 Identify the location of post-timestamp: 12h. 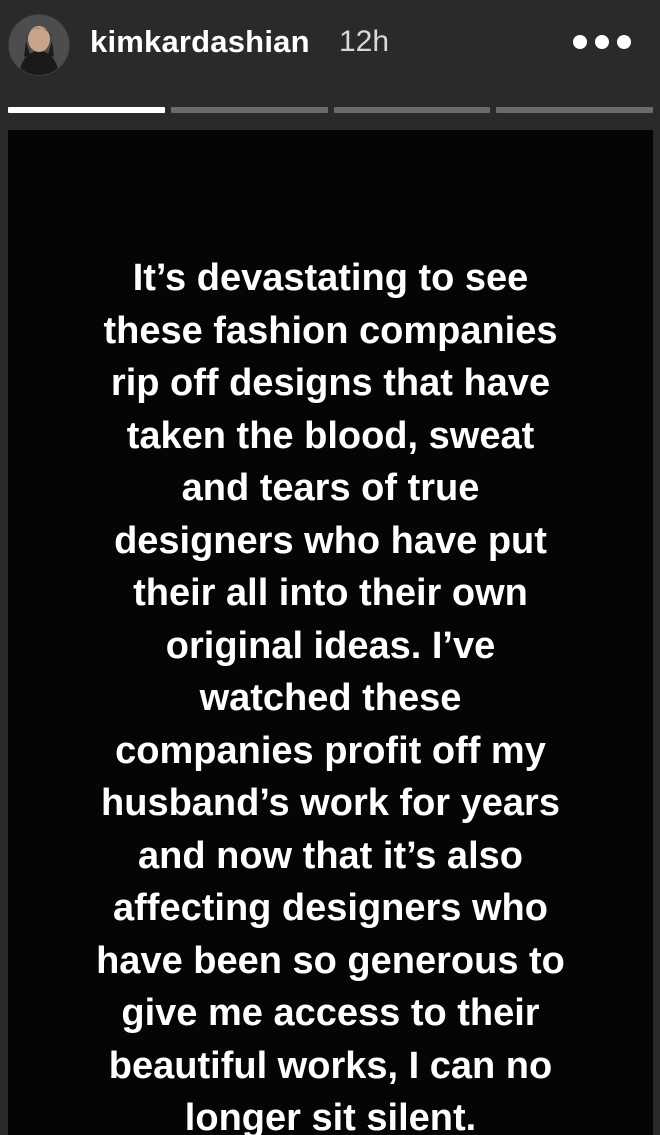
(364, 41).